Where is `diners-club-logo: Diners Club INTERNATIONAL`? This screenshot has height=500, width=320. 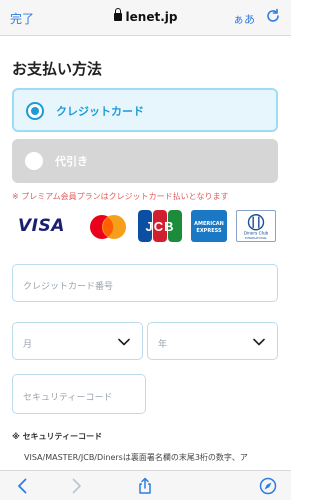
diners-club-logo: Diners Club INTERNATIONAL is located at coordinates (256, 226).